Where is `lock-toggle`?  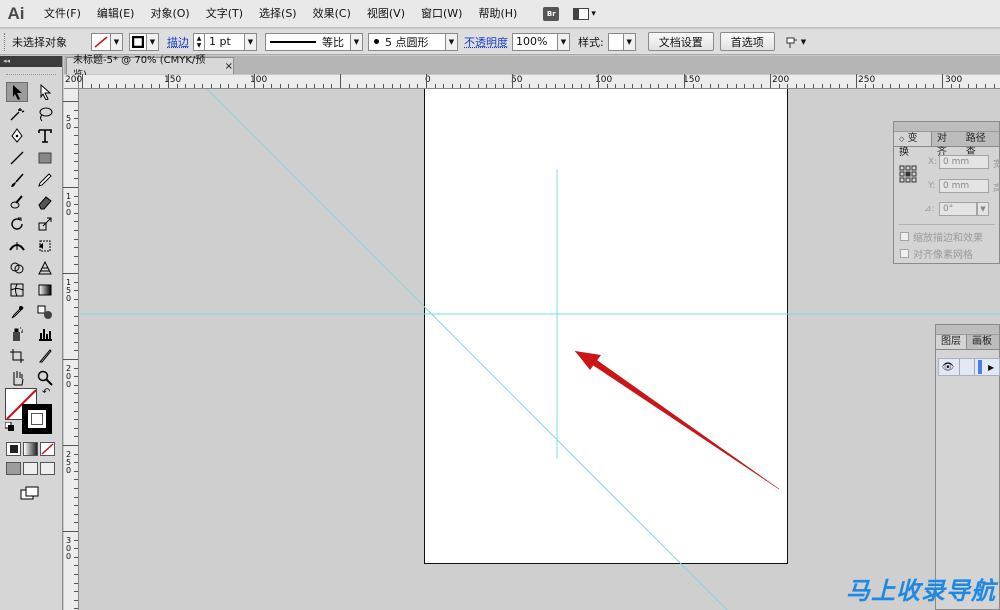
lock-toggle is located at coordinates (967, 367).